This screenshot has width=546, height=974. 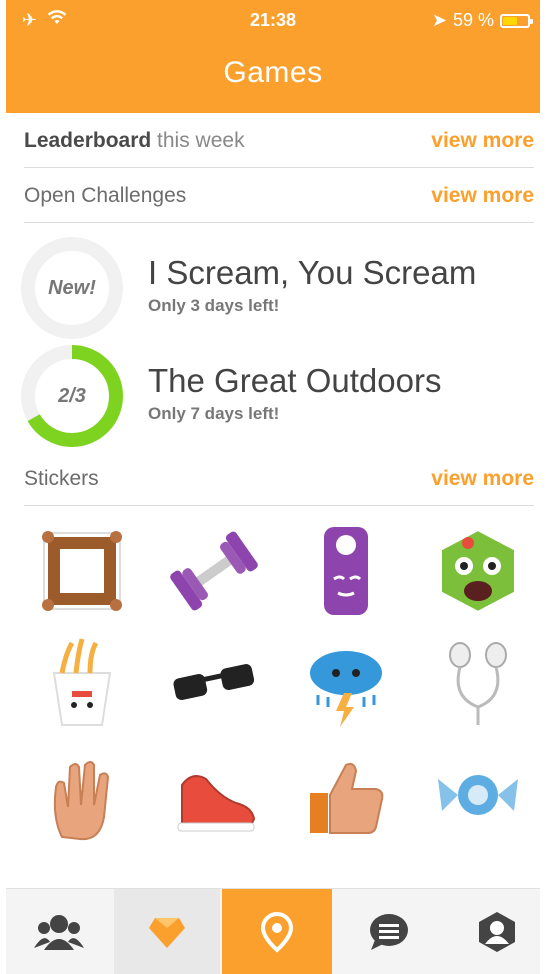 I want to click on tab-profile, so click(x=495, y=931).